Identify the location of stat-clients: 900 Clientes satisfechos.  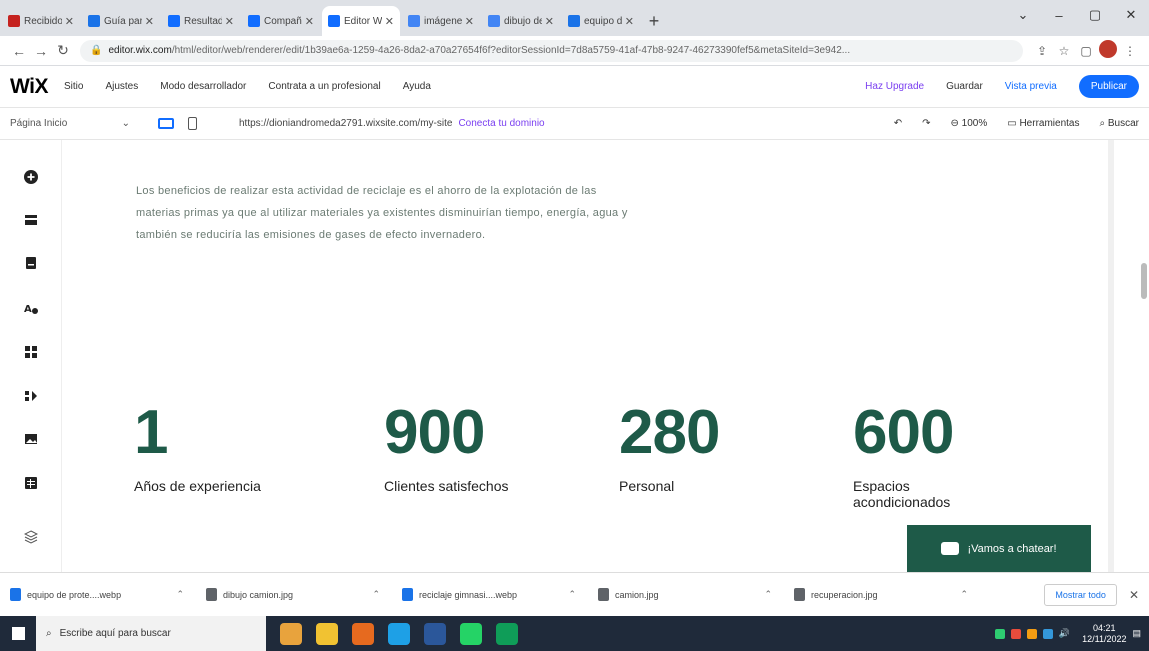
(446, 448).